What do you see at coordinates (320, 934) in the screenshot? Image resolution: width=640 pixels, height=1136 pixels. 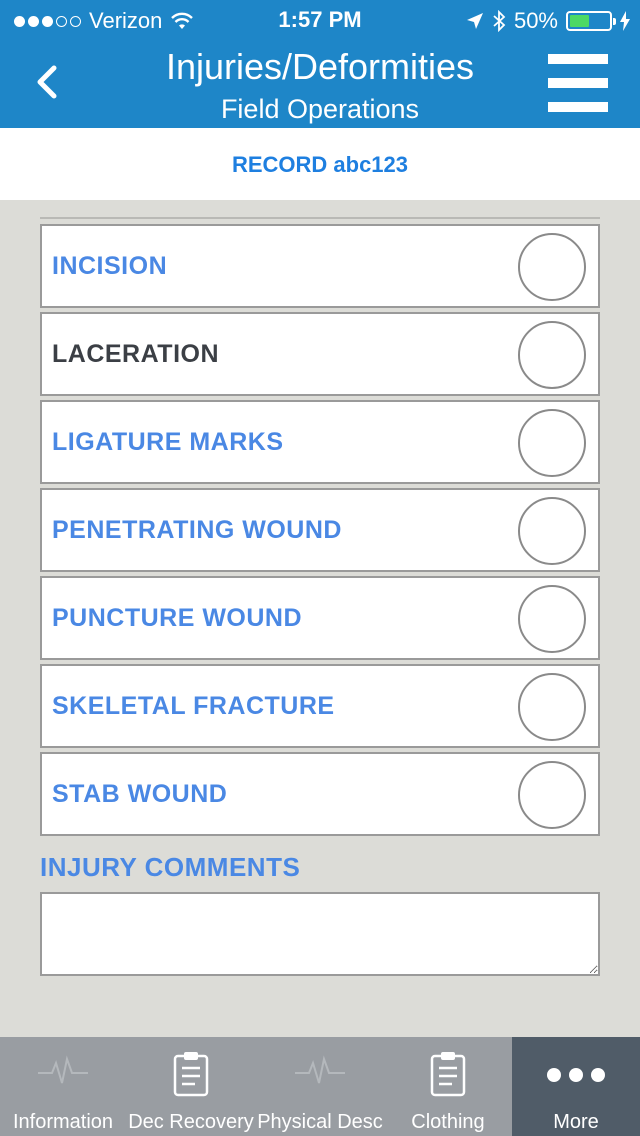 I see `injury-comments-field` at bounding box center [320, 934].